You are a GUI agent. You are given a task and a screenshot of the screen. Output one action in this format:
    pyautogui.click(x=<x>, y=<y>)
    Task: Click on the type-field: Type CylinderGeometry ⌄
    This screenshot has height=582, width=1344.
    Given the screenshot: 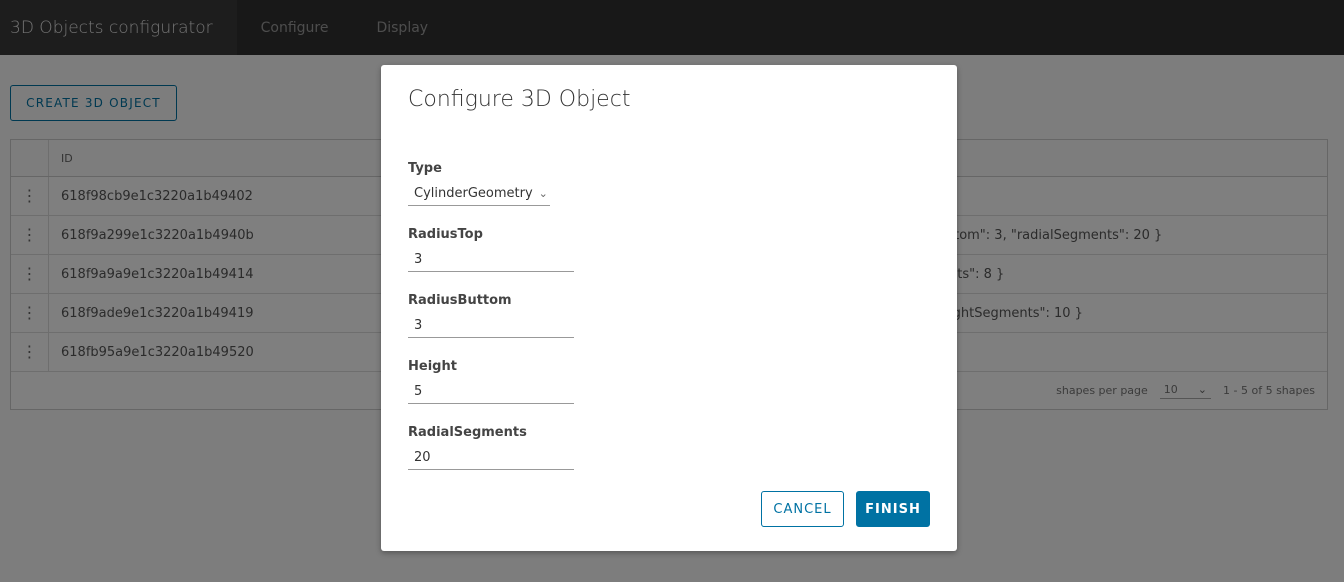 What is the action you would take?
    pyautogui.click(x=479, y=183)
    